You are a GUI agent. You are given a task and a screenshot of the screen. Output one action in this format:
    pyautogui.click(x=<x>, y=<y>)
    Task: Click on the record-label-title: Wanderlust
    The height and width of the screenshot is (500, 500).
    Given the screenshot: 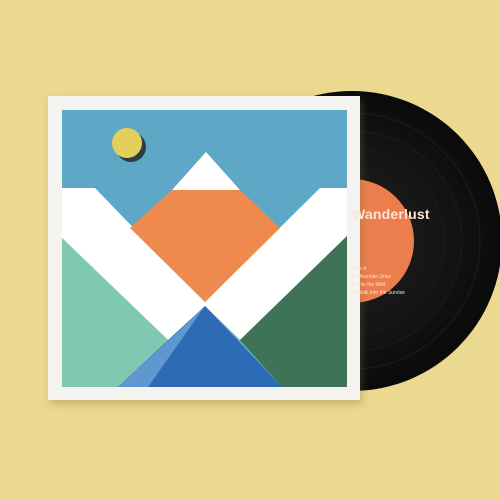 What is the action you would take?
    pyautogui.click(x=391, y=214)
    